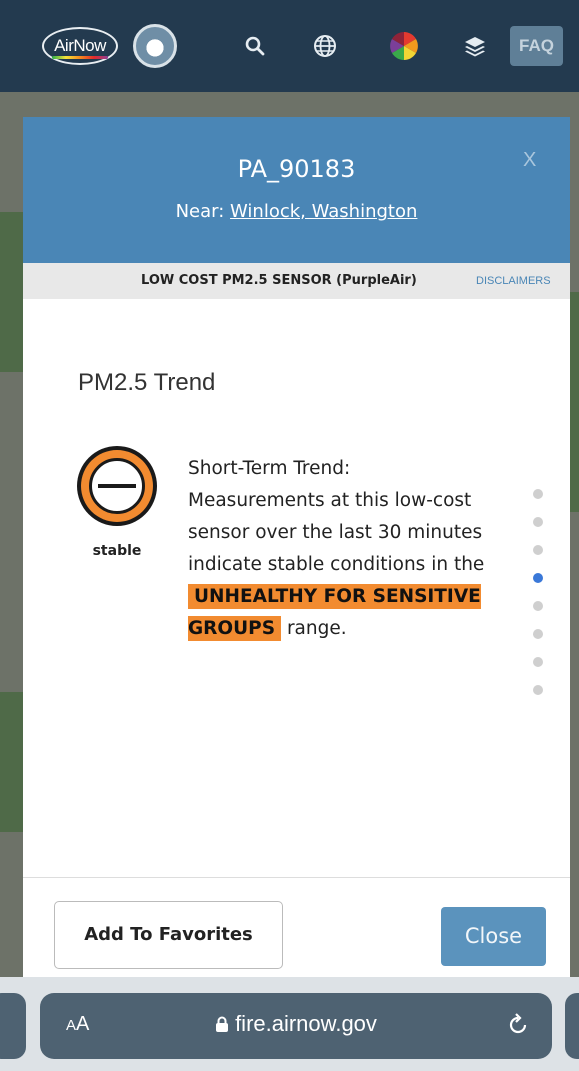 The image size is (579, 1071). I want to click on top-app-bar: AirNow FAQ, so click(289, 46).